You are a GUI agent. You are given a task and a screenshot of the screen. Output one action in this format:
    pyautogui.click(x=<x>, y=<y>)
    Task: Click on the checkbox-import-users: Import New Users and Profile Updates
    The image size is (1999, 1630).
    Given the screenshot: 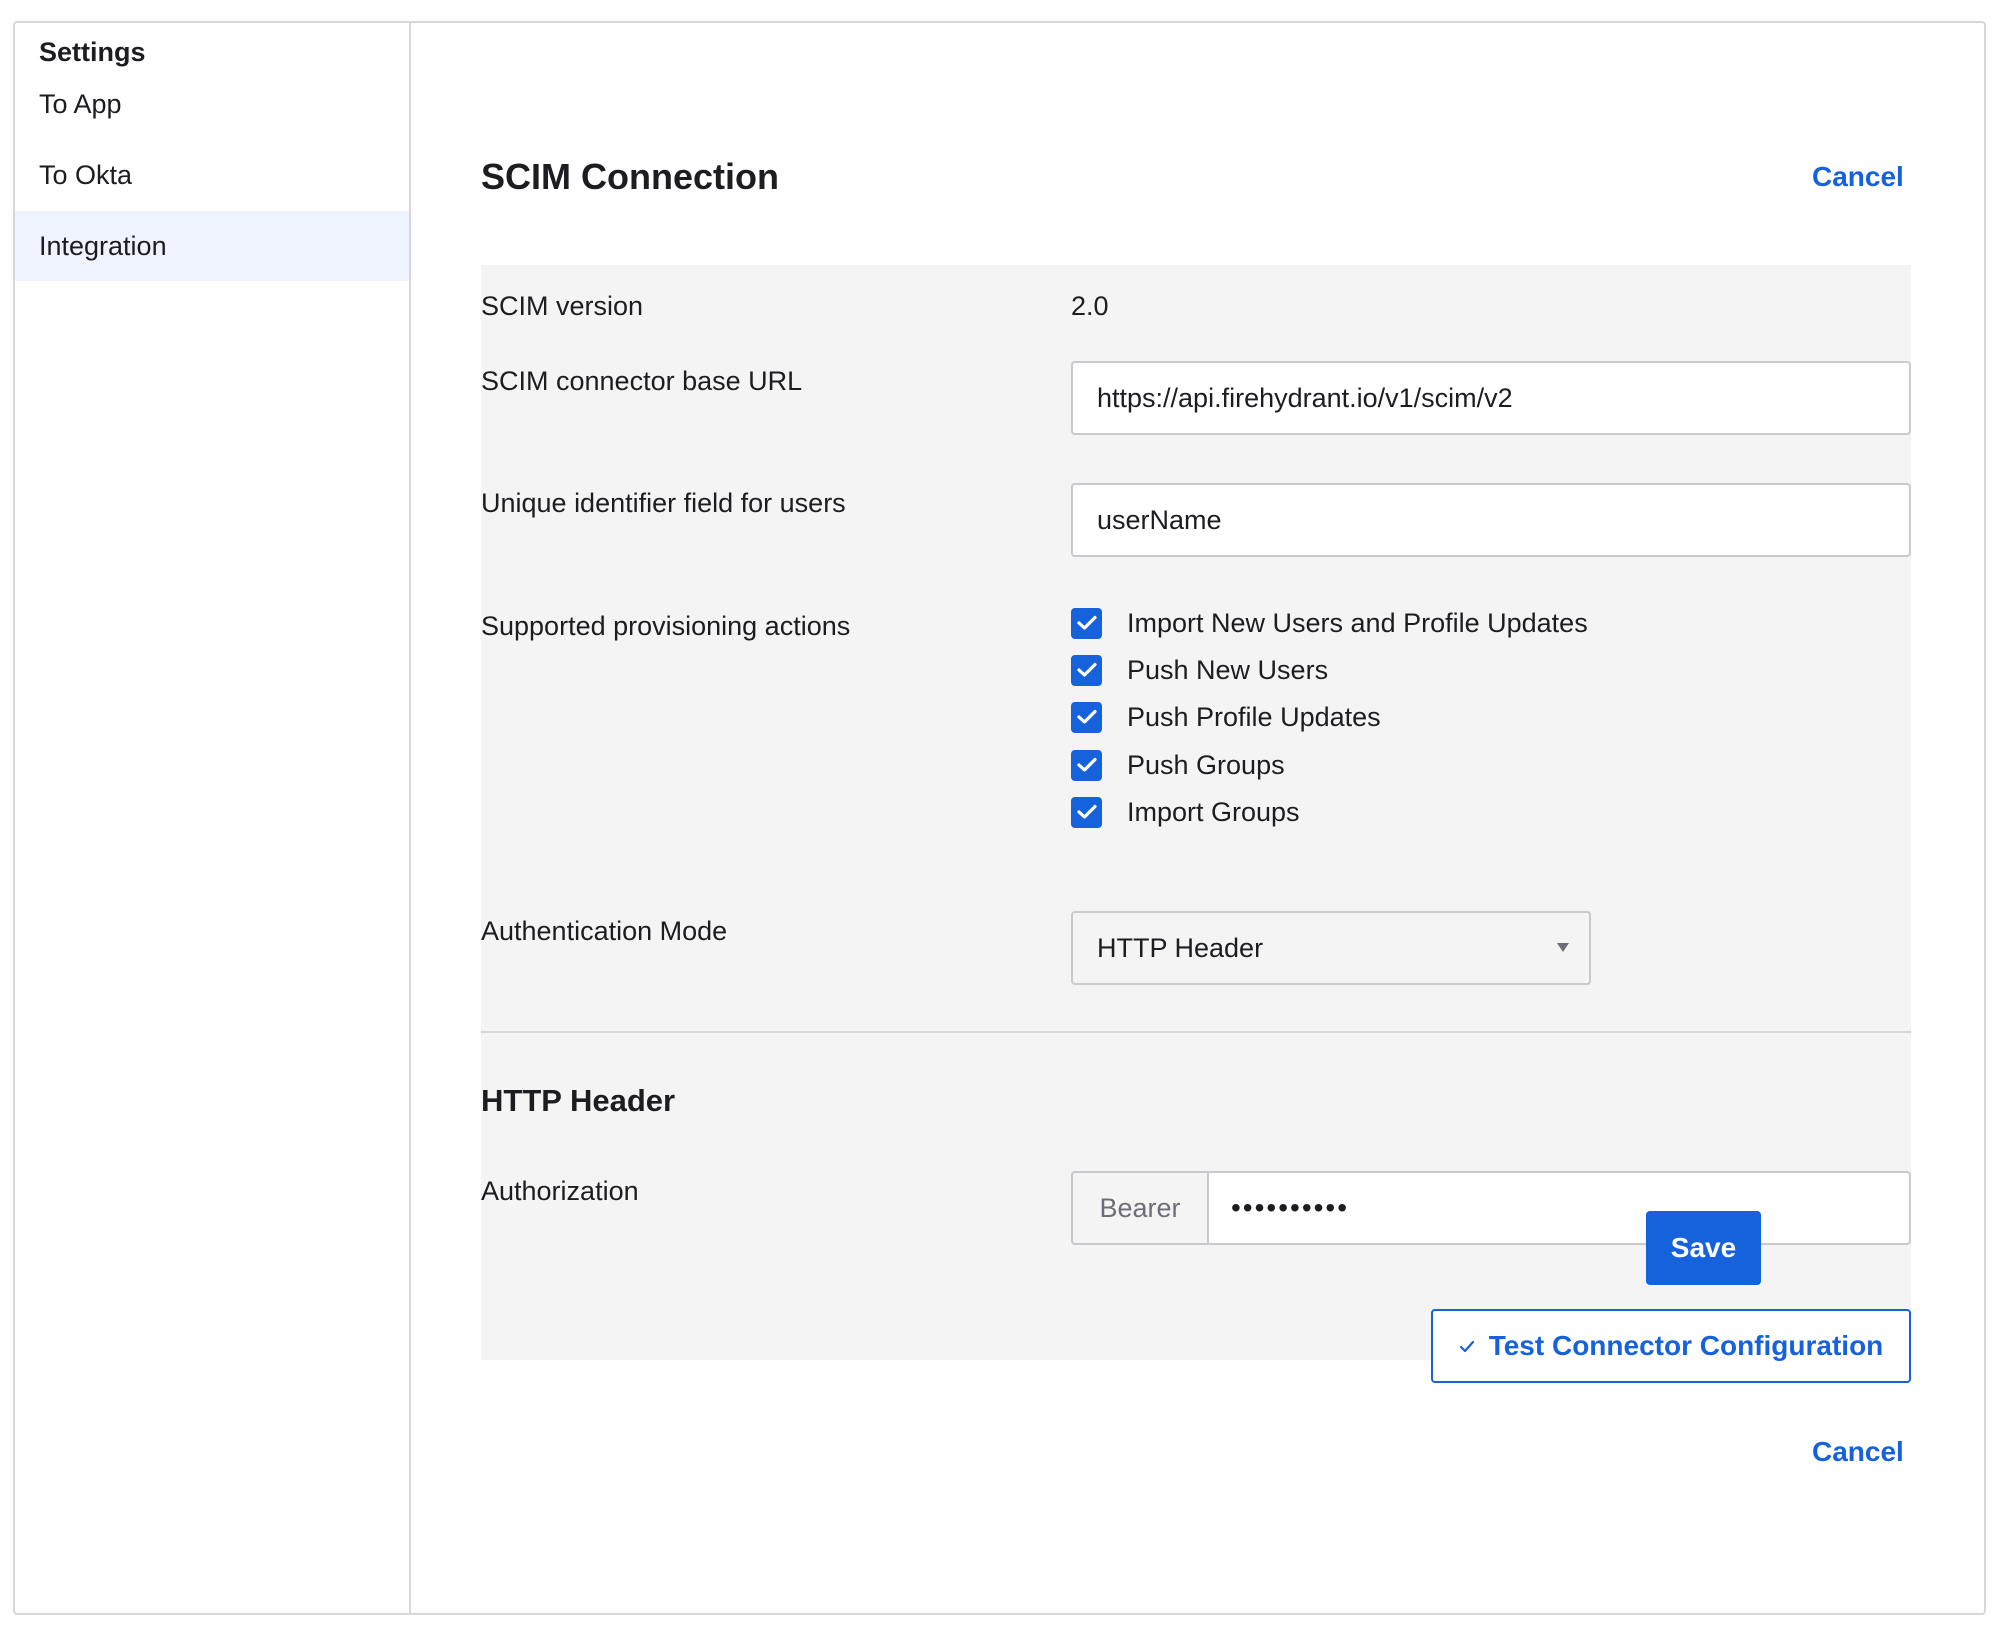 What is the action you would take?
    pyautogui.click(x=1329, y=623)
    